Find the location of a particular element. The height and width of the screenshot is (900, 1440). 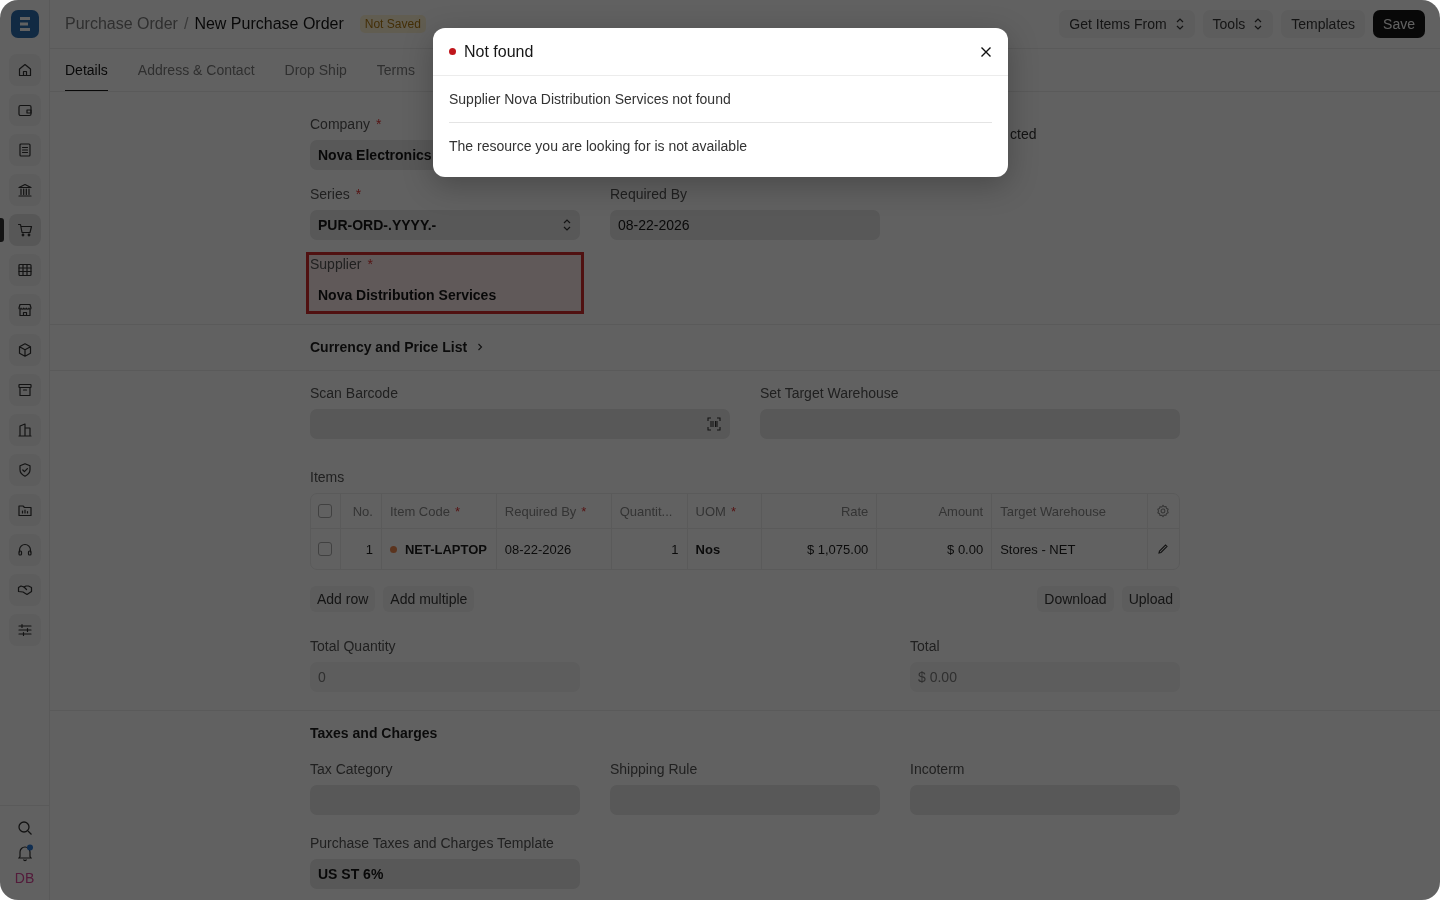

field-label: Total Quantity is located at coordinates (353, 646).